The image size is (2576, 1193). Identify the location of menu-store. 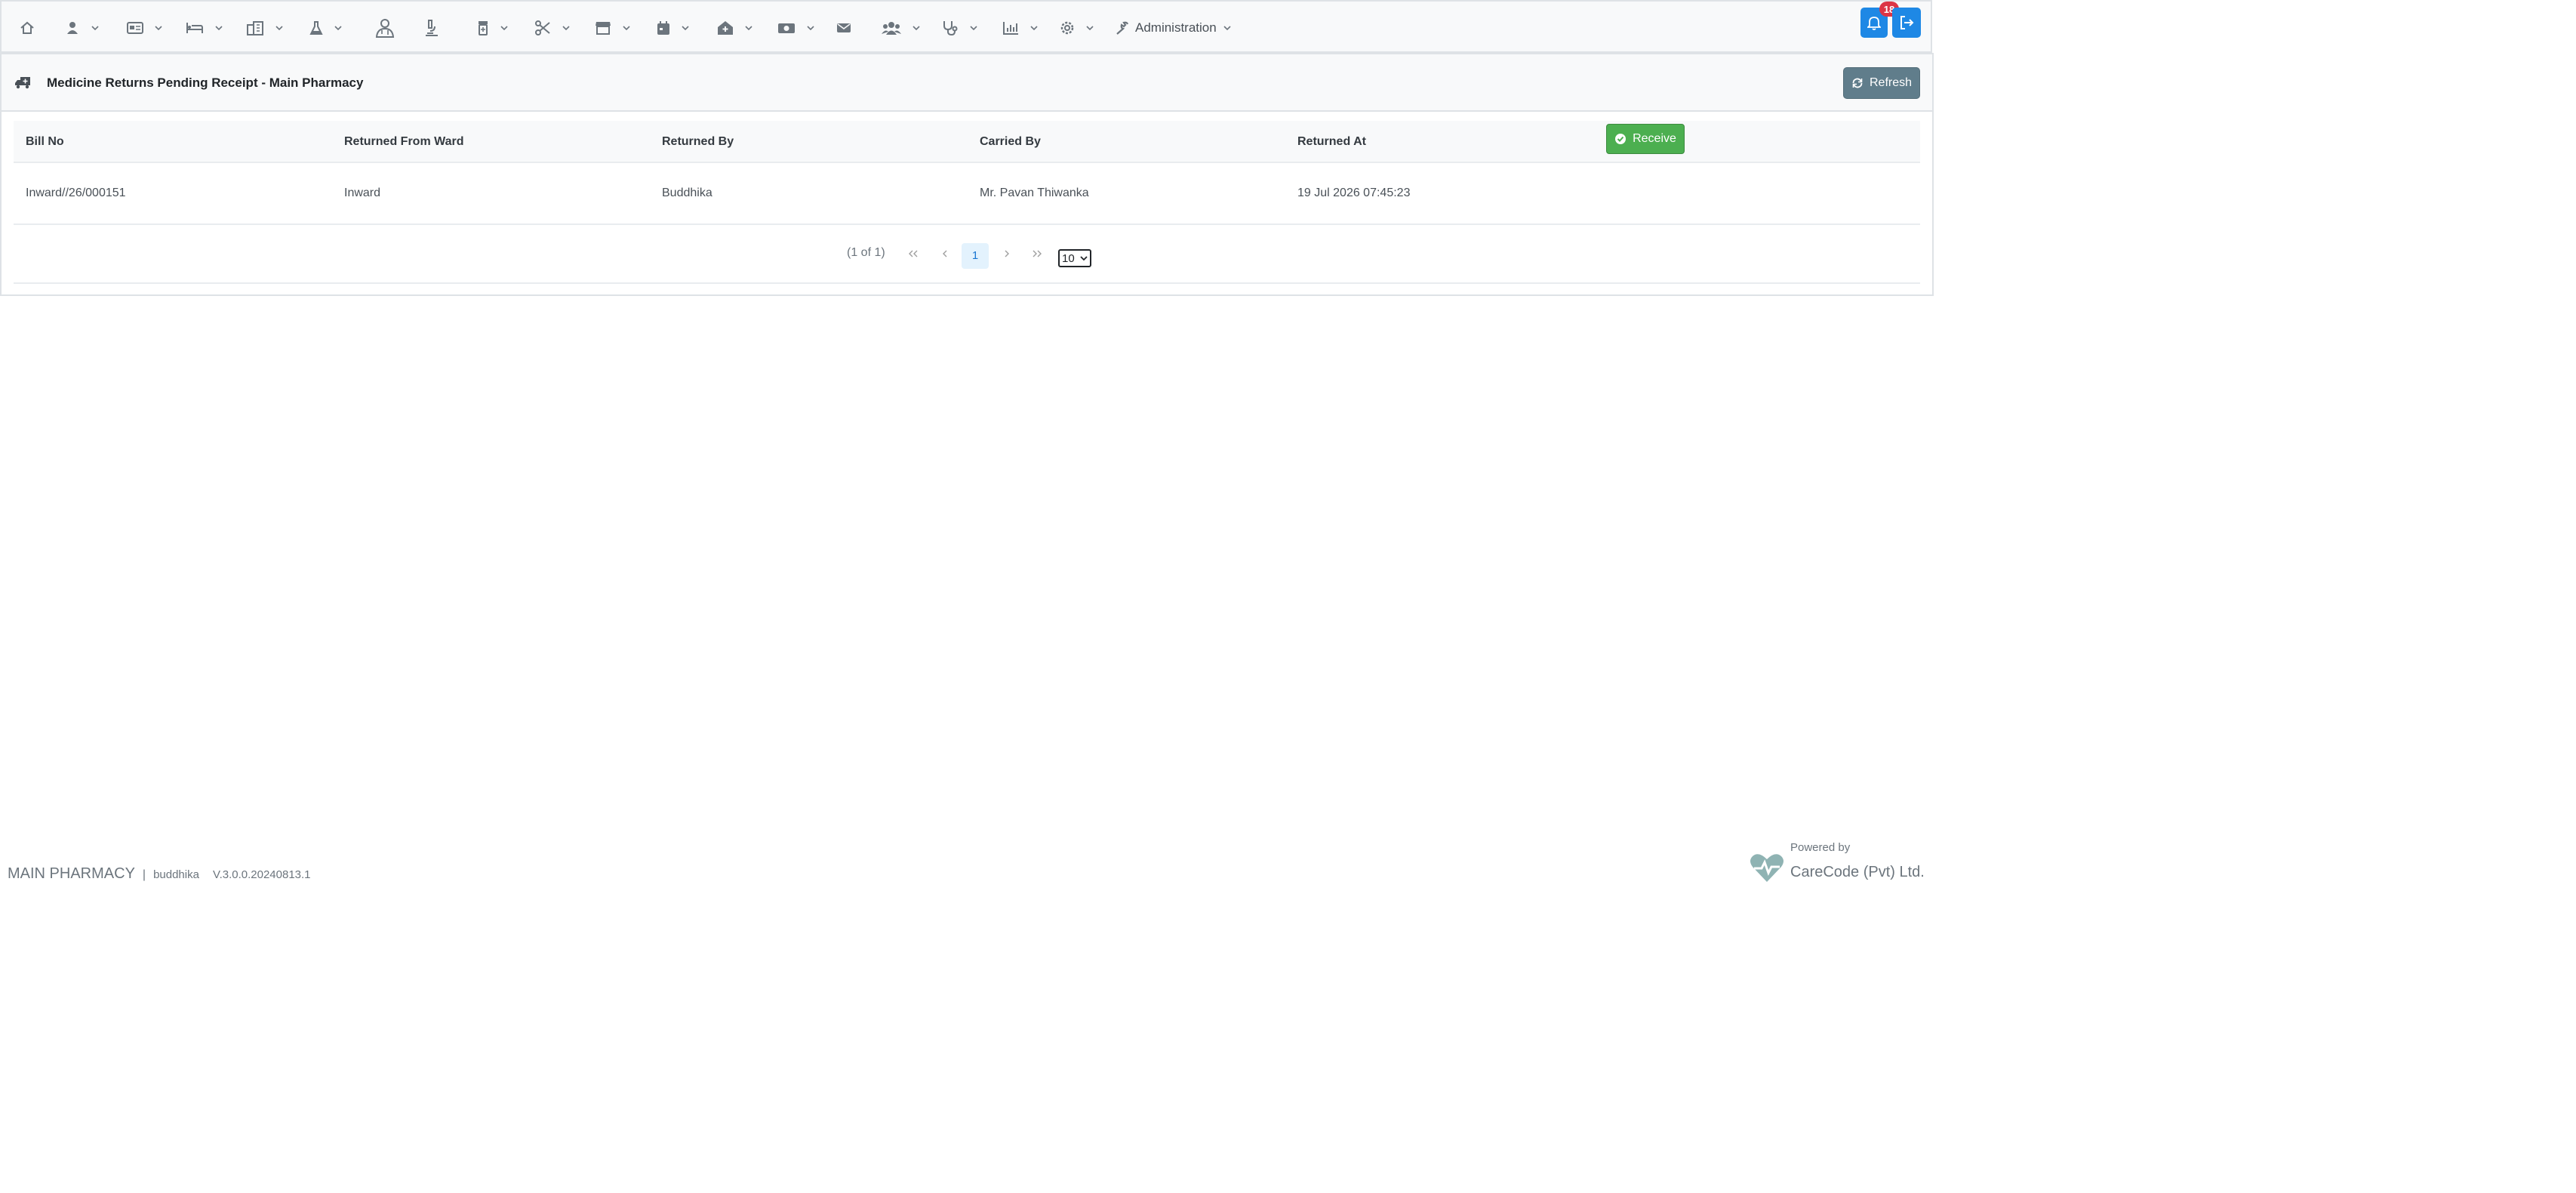
(613, 28).